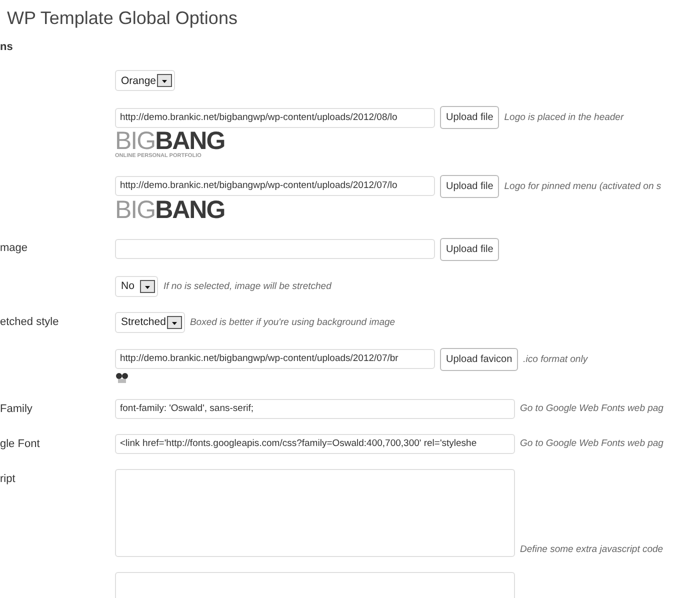 The height and width of the screenshot is (598, 680). I want to click on page-title: WP Template Global Options, so click(122, 18).